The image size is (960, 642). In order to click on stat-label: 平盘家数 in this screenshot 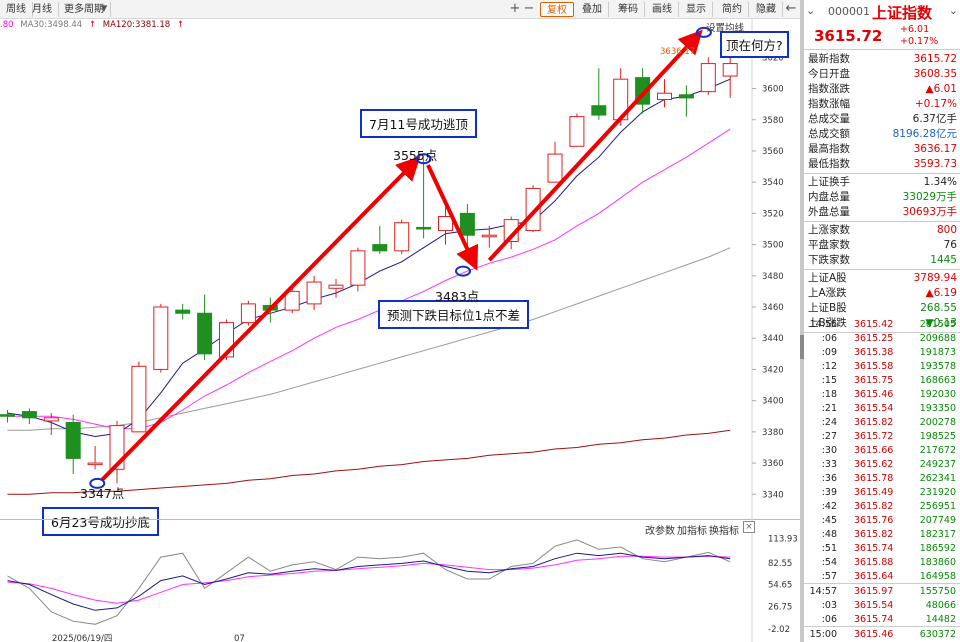, I will do `click(829, 245)`.